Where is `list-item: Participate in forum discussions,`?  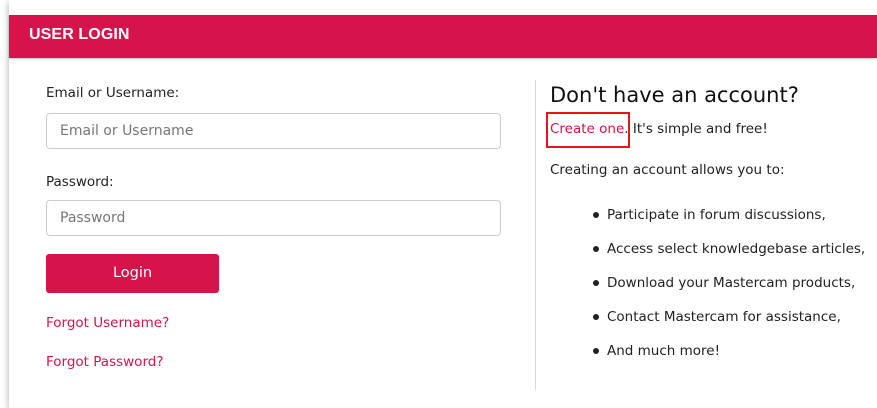
list-item: Participate in forum discussions, is located at coordinates (729, 220).